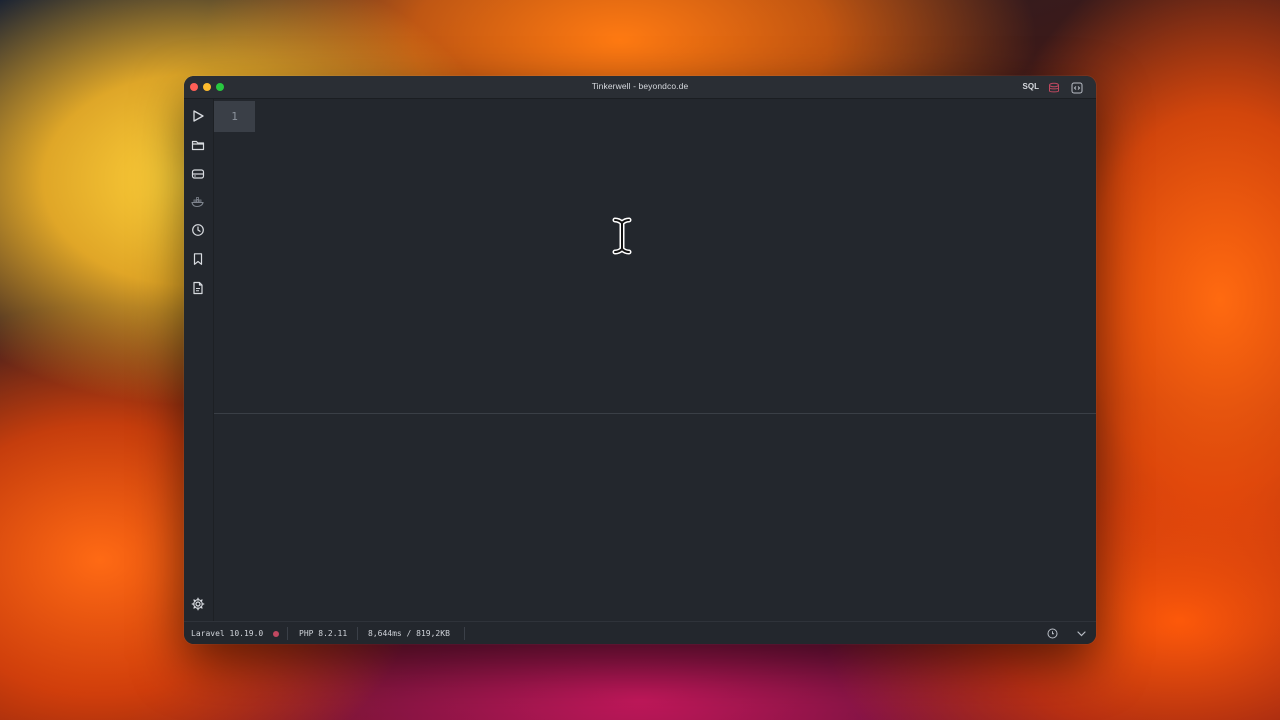 The width and height of the screenshot is (1280, 720). I want to click on title-bar: Tinkerwell - beyondco.de SQL, so click(640, 87).